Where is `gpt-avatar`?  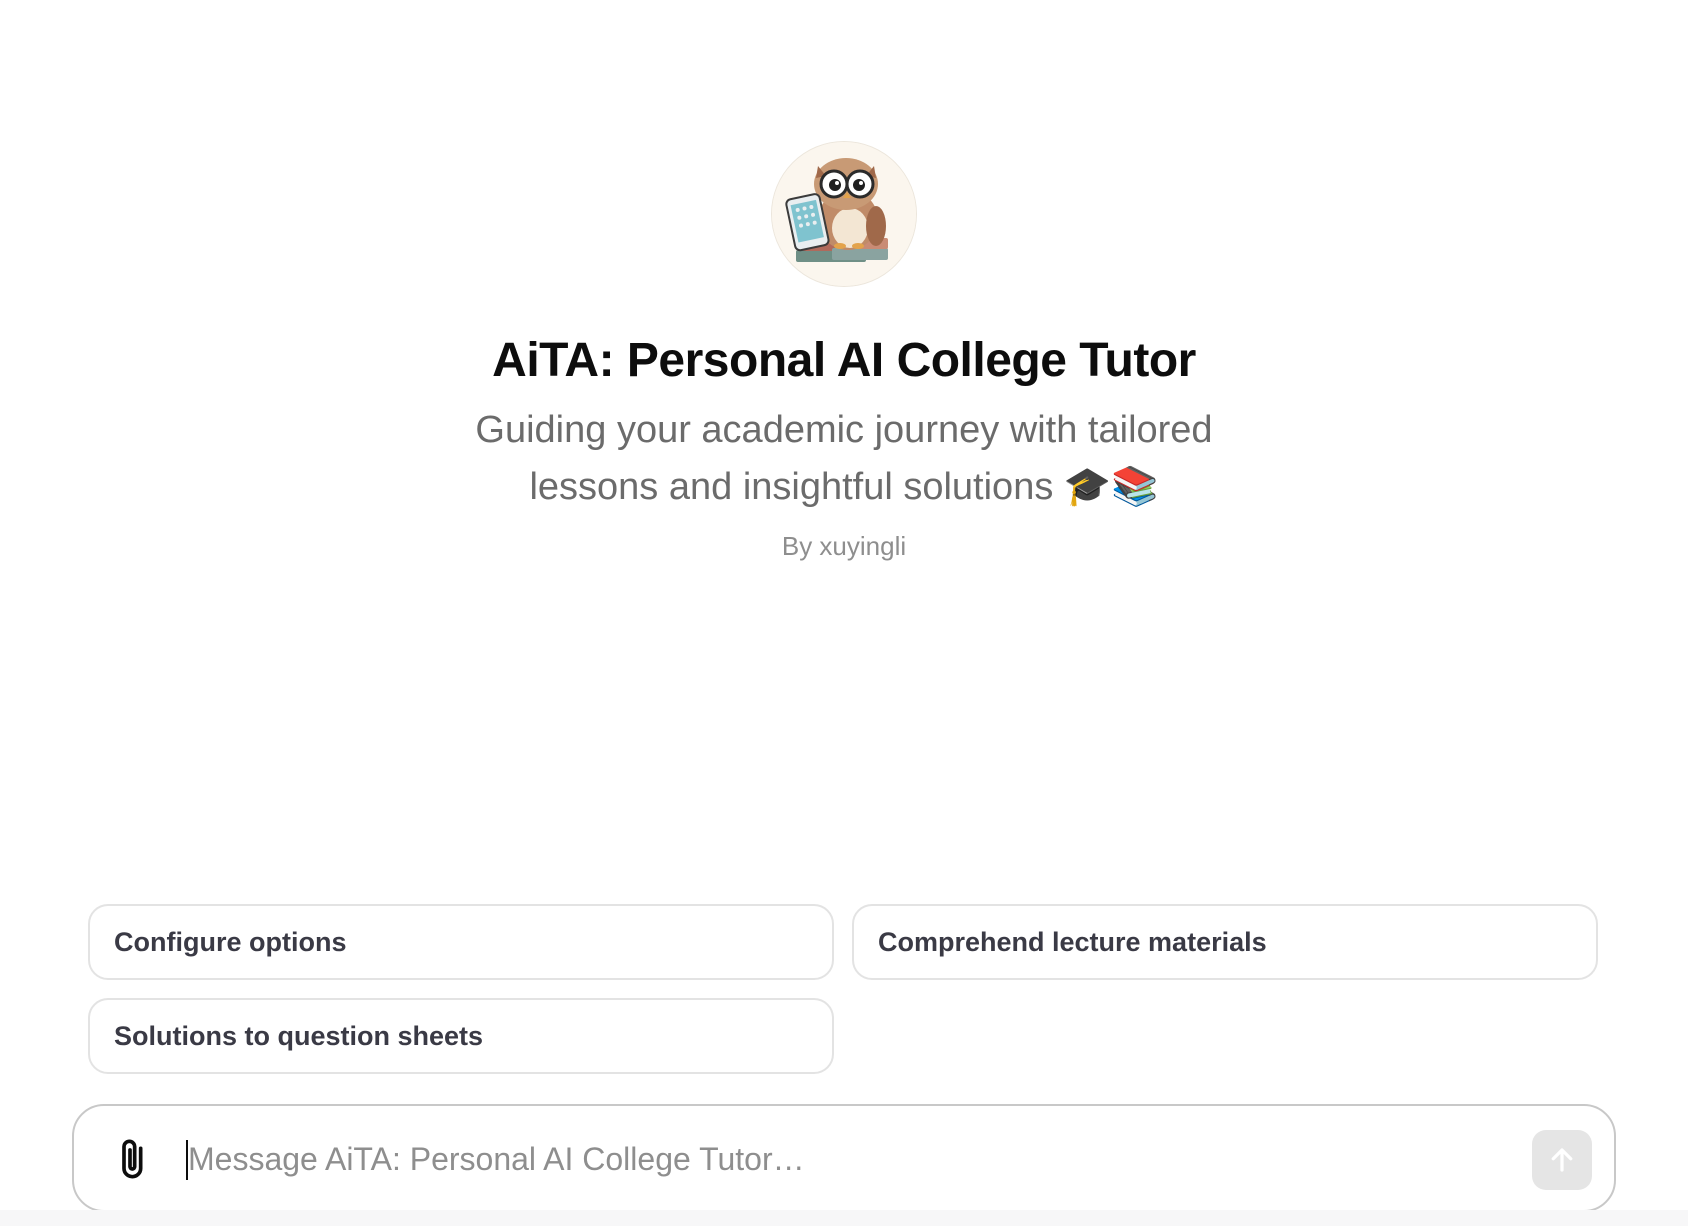
gpt-avatar is located at coordinates (844, 214).